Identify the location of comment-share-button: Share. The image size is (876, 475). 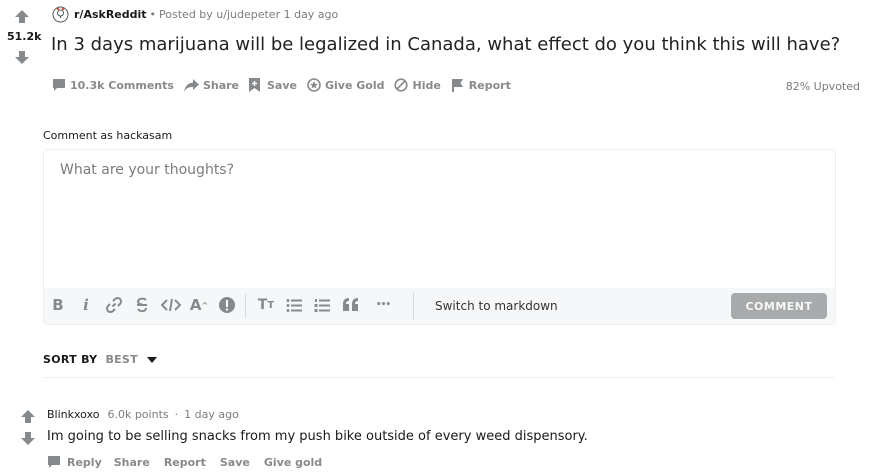
(132, 462).